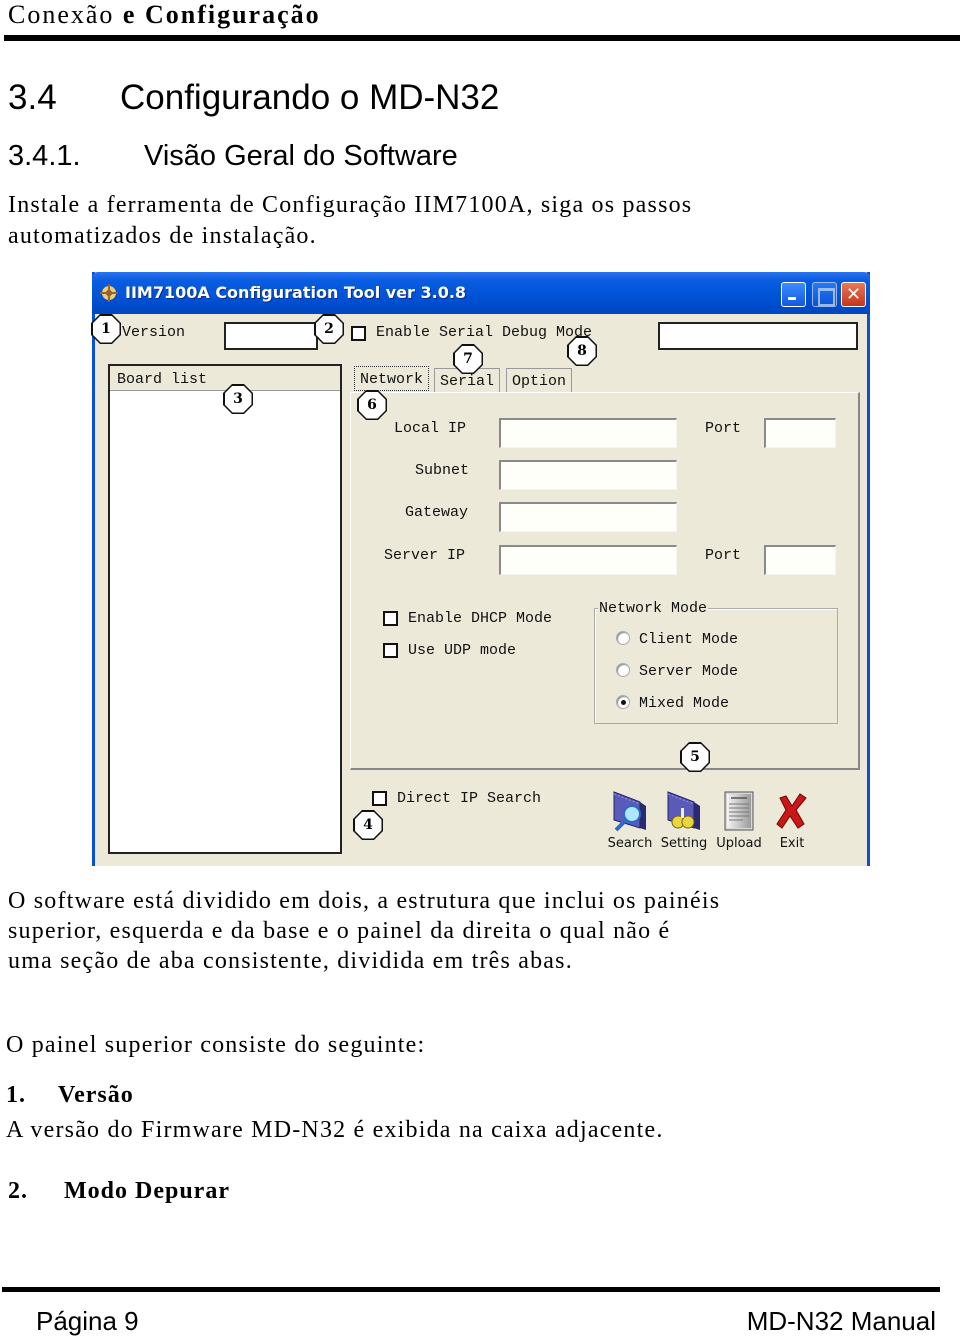 The width and height of the screenshot is (960, 1340). Describe the element at coordinates (296, 292) in the screenshot. I see `window-title: IIM7100A Configuration Tool ver 3.0.8` at that location.